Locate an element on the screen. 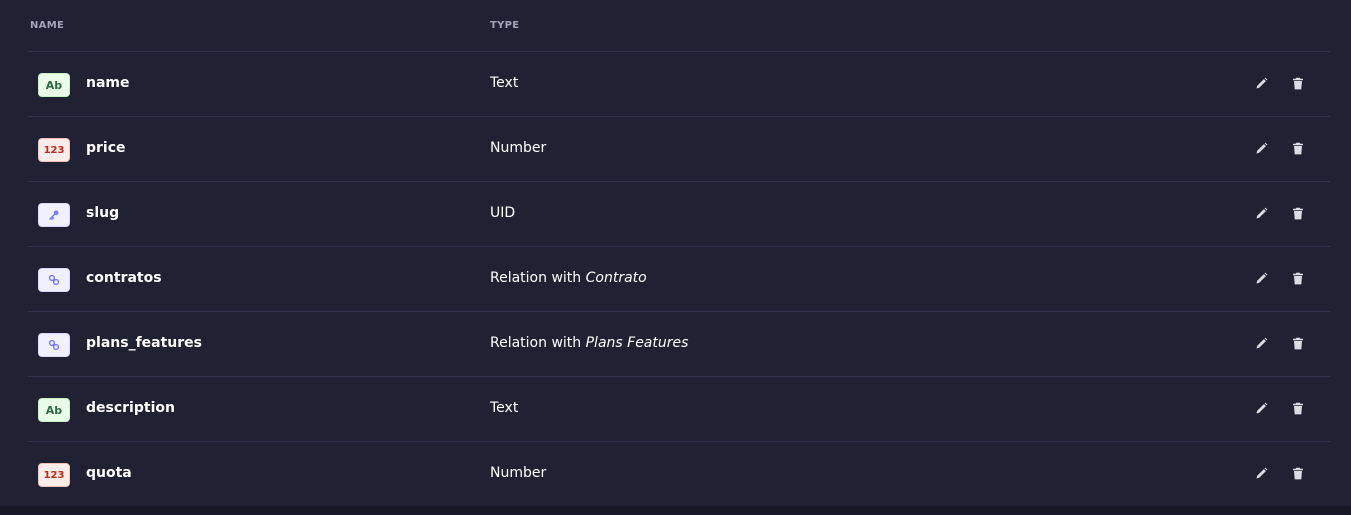  field-type: Relation with Contrato is located at coordinates (568, 278).